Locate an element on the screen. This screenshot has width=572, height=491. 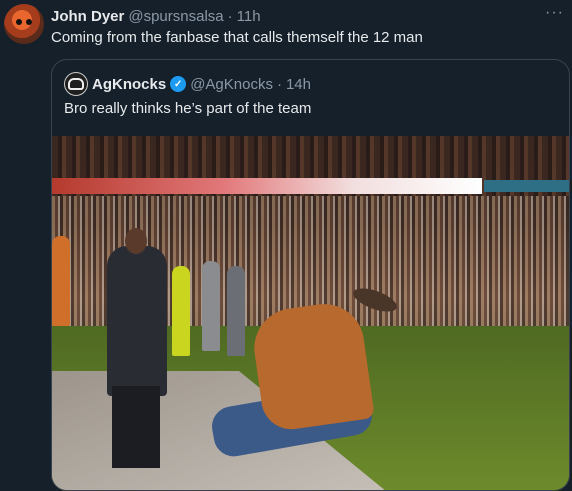
quoted-author-name: AgKnocks is located at coordinates (129, 84).